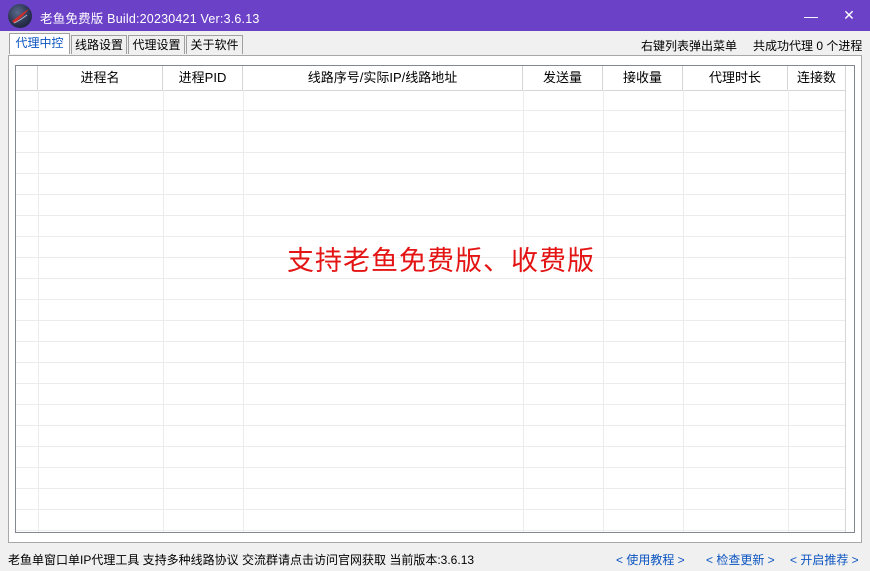 This screenshot has width=870, height=571. Describe the element at coordinates (214, 44) in the screenshot. I see `tab-about: 关于软件` at that location.